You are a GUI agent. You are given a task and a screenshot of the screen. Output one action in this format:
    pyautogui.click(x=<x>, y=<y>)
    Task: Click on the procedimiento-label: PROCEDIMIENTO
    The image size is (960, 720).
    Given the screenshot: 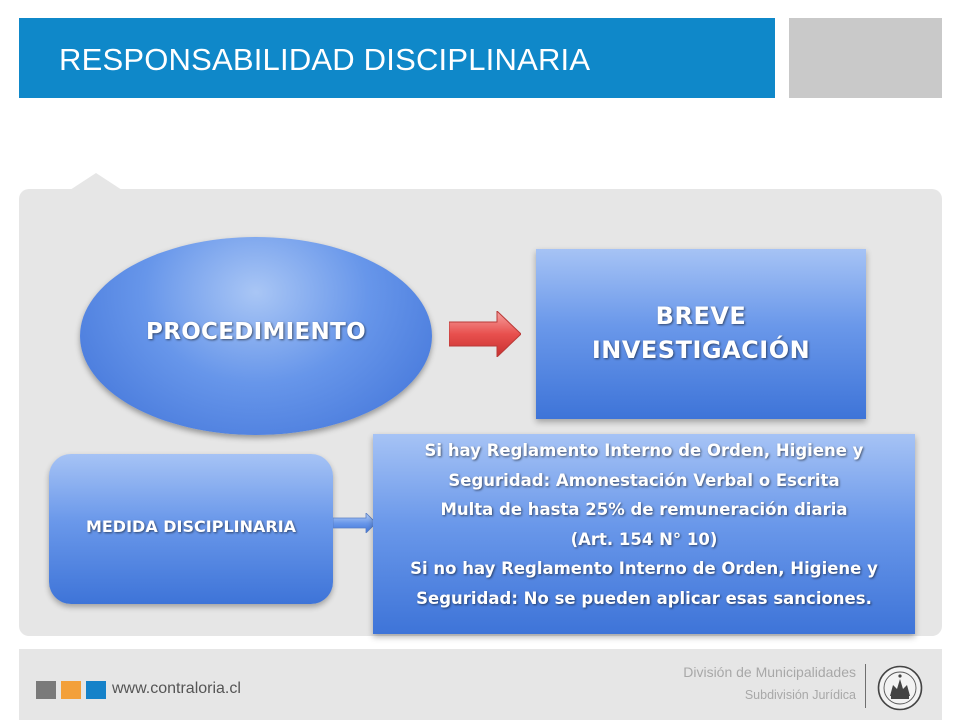 What is the action you would take?
    pyautogui.click(x=256, y=332)
    